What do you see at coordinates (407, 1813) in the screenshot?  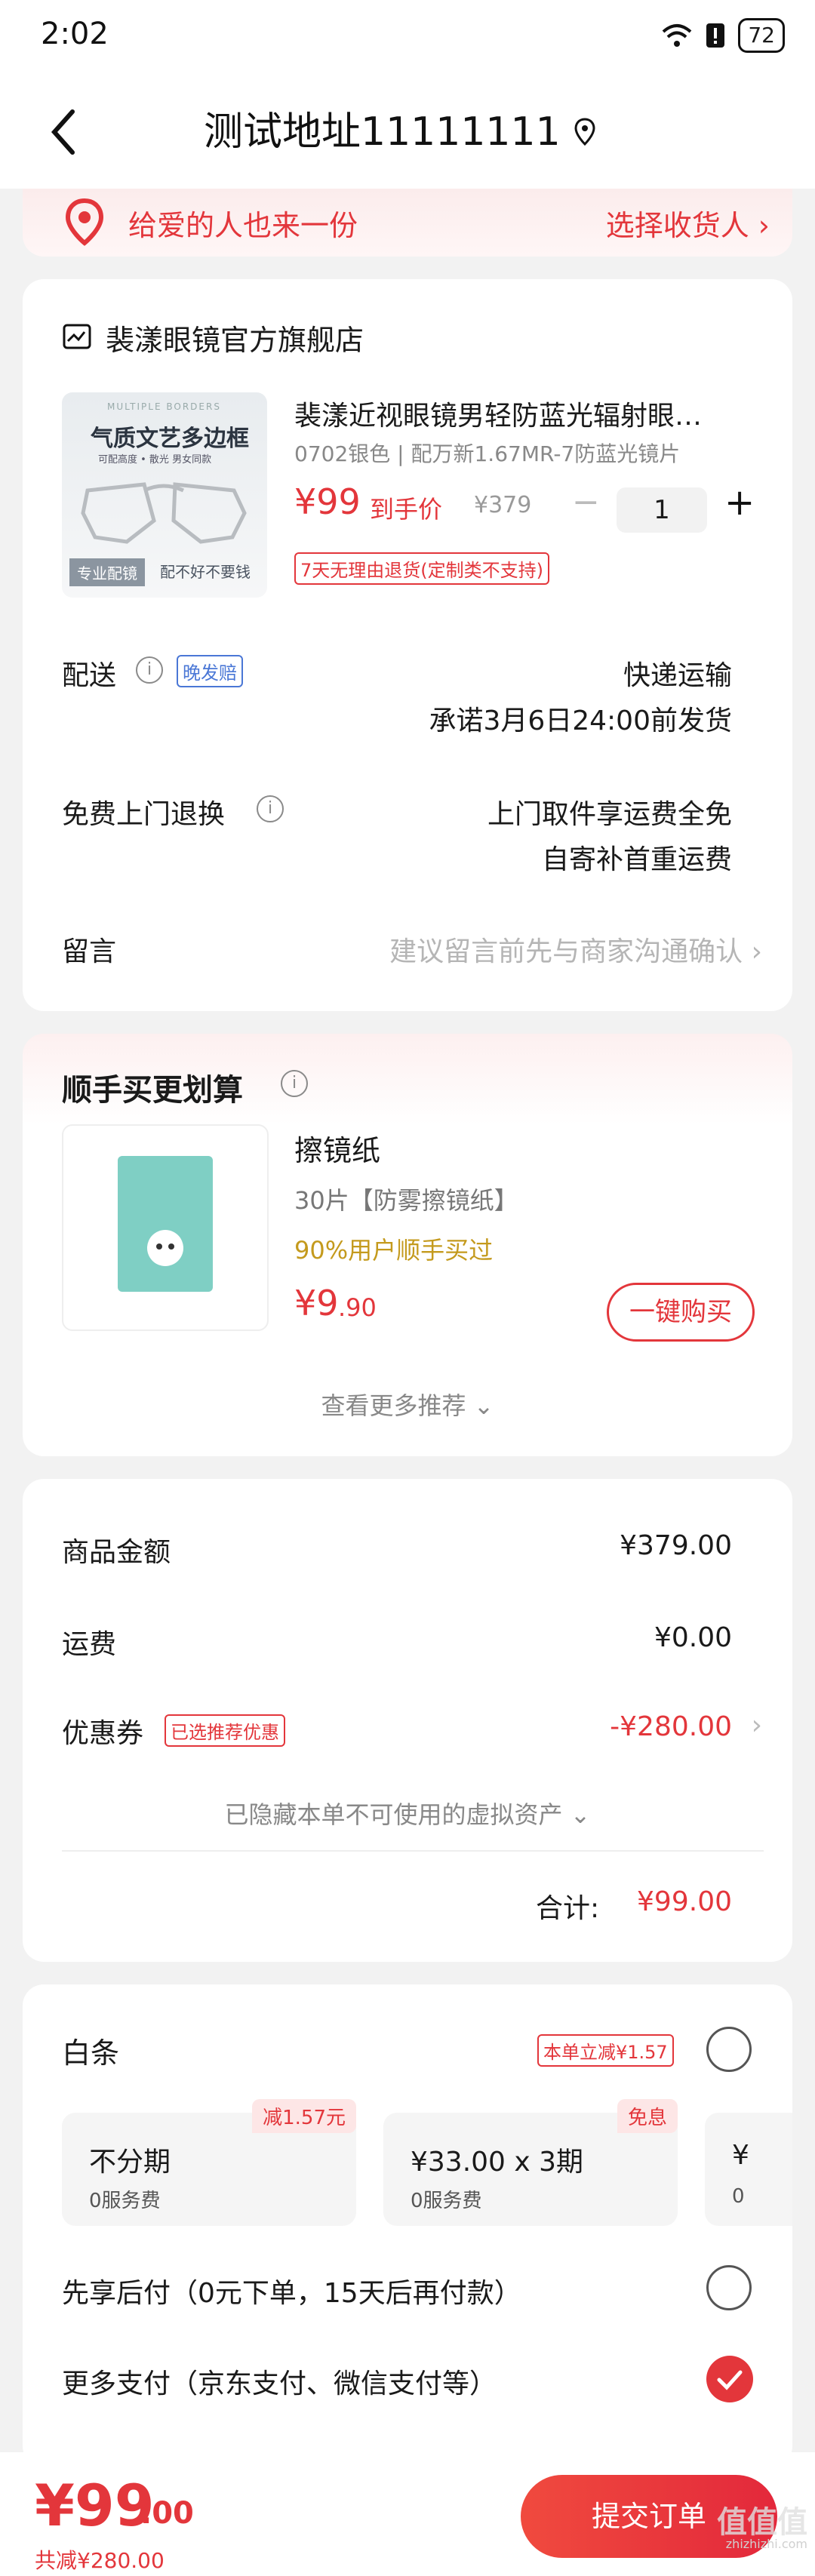 I see `hidden-assets-toggle: 已隐藏本单不可使用的虚拟资产 ⌄` at bounding box center [407, 1813].